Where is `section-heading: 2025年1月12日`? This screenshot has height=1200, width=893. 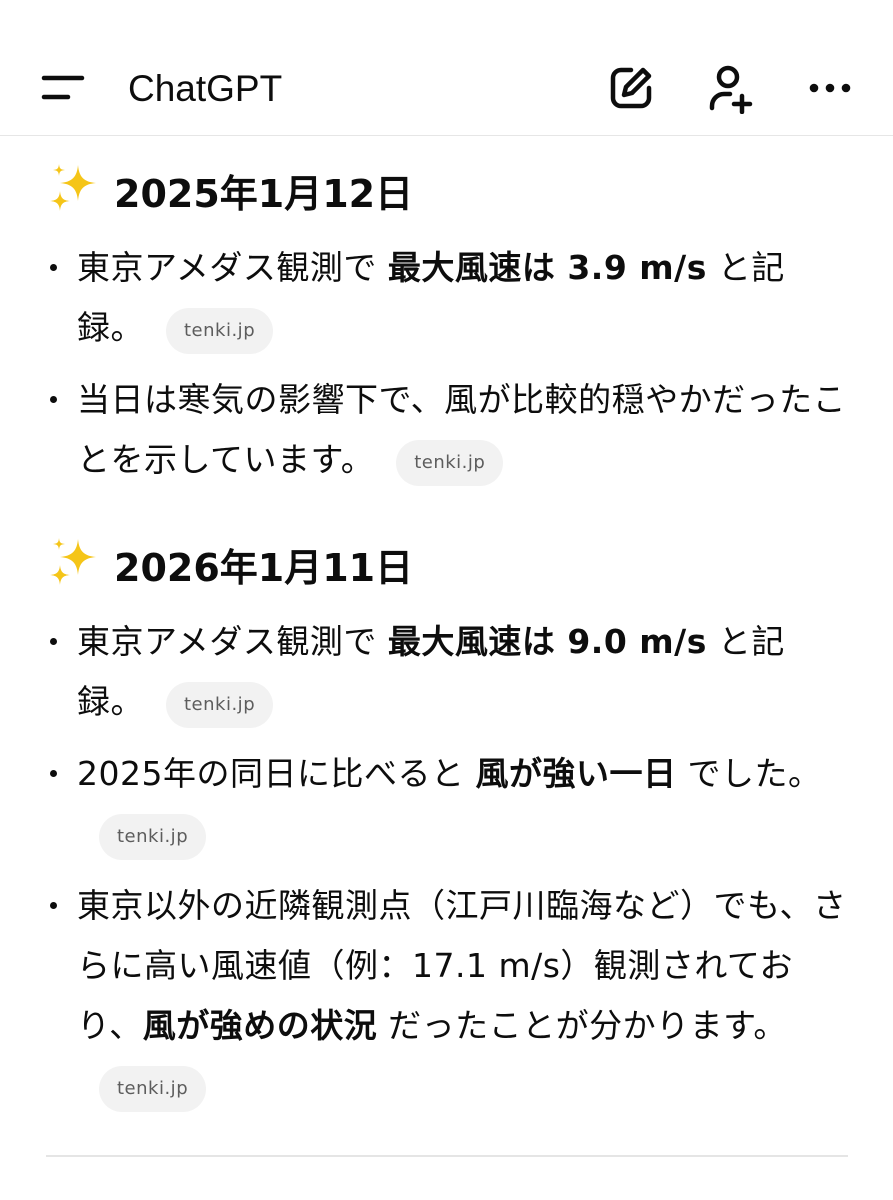
section-heading: 2025年1月12日 is located at coordinates (230, 193).